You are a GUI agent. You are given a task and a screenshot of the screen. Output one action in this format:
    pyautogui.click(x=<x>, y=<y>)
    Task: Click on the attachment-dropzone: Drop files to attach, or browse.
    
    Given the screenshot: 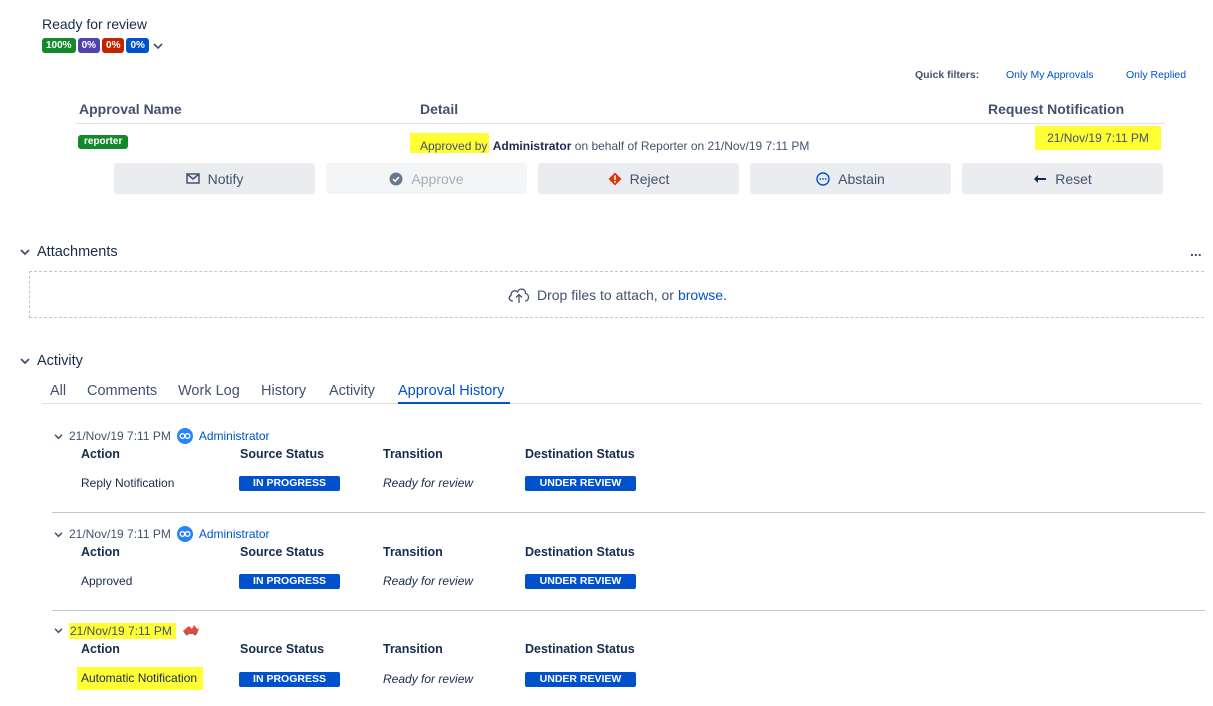 What is the action you would take?
    pyautogui.click(x=616, y=294)
    